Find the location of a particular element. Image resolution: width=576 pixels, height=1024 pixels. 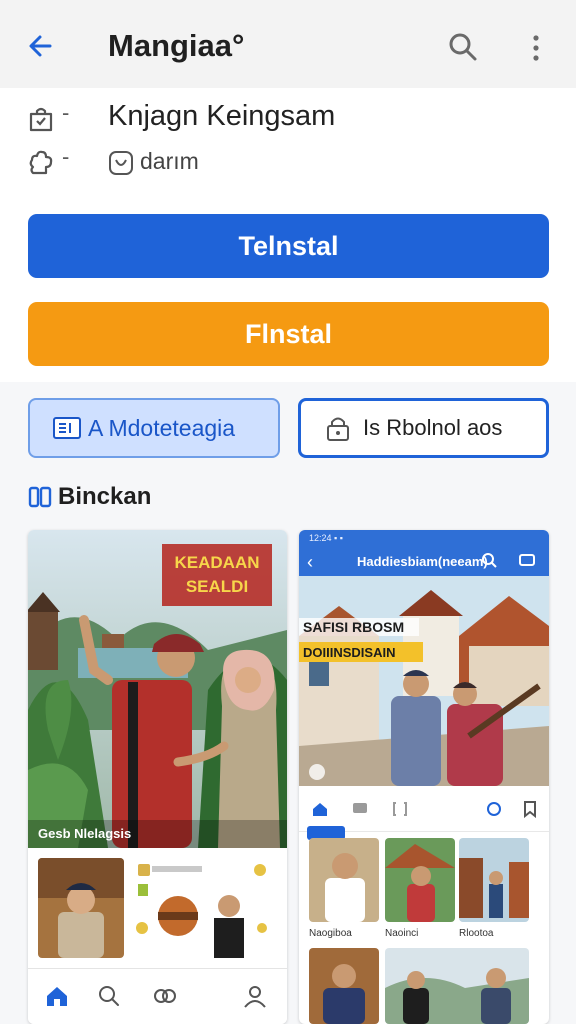

profile-icon is located at coordinates (255, 996).